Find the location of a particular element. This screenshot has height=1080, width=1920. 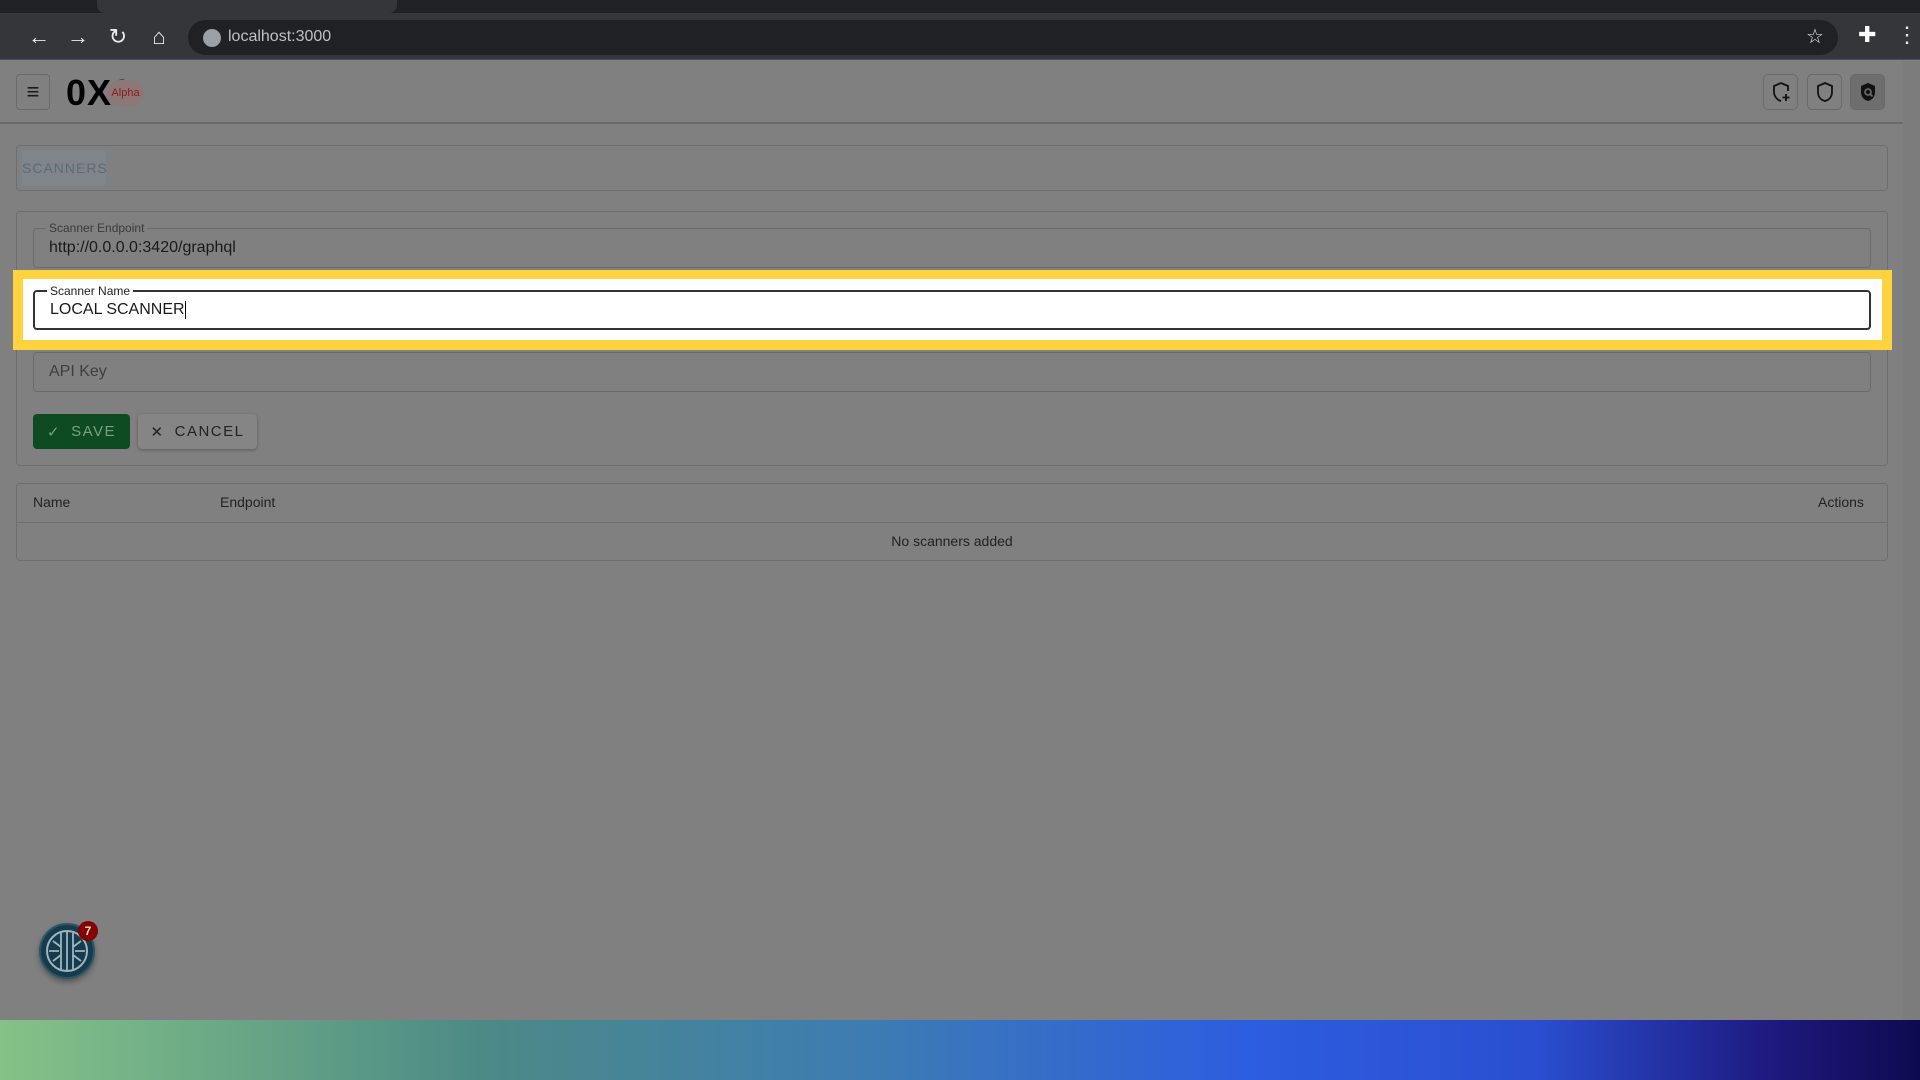

field-placeholder: API Key is located at coordinates (78, 371).